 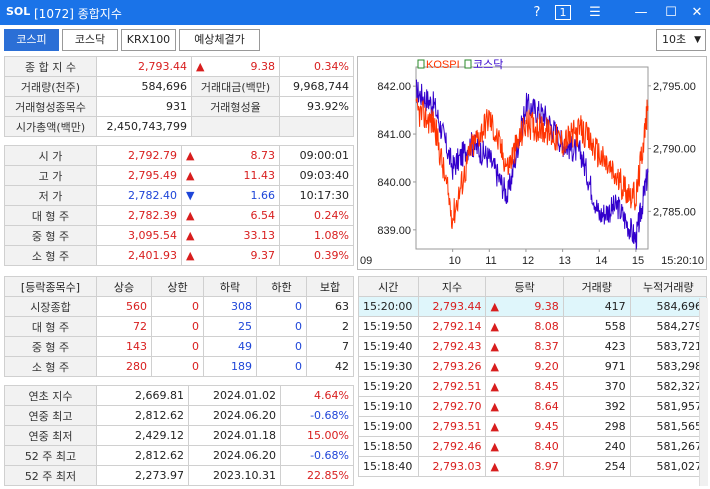 What do you see at coordinates (177, 286) in the screenshot?
I see `breadth-header: 상한` at bounding box center [177, 286].